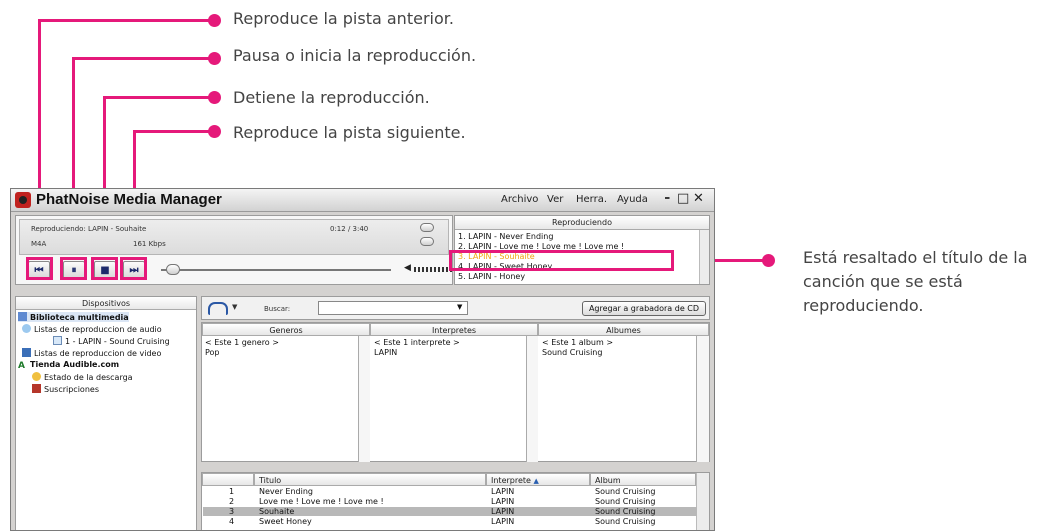 Image resolution: width=1045 pixels, height=531 pixels. I want to click on table-row: 4 Sweet Honey LAPIN Sound Cruising, so click(450, 521).